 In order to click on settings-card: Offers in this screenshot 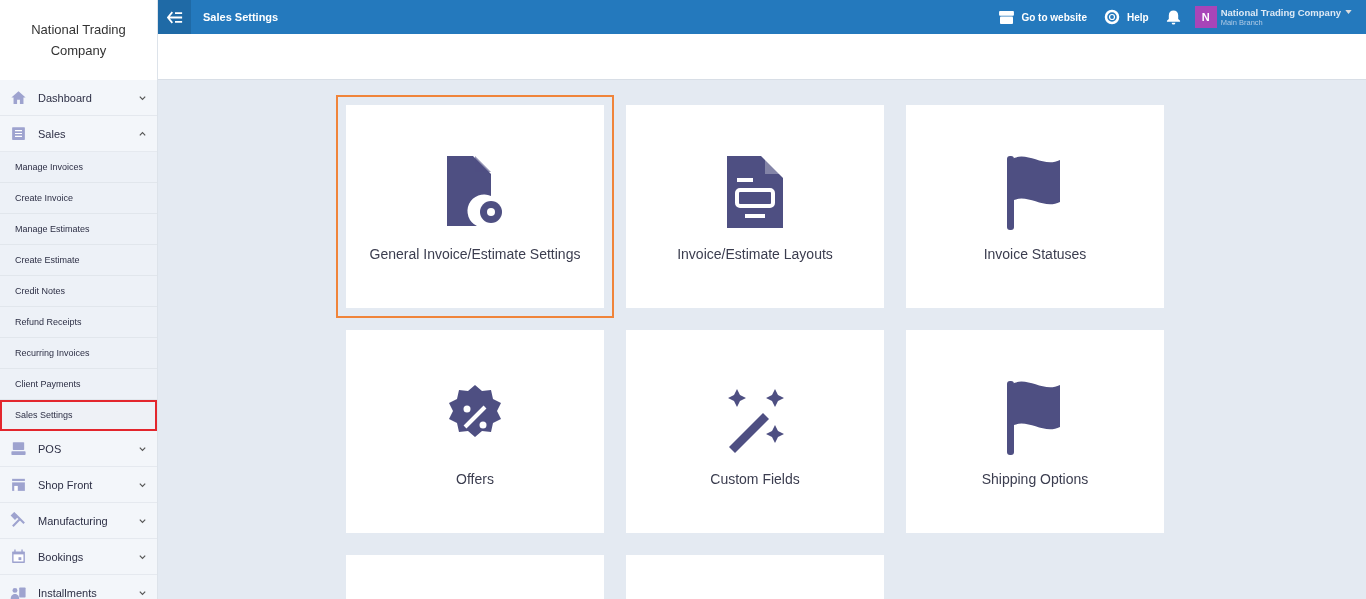, I will do `click(475, 431)`.